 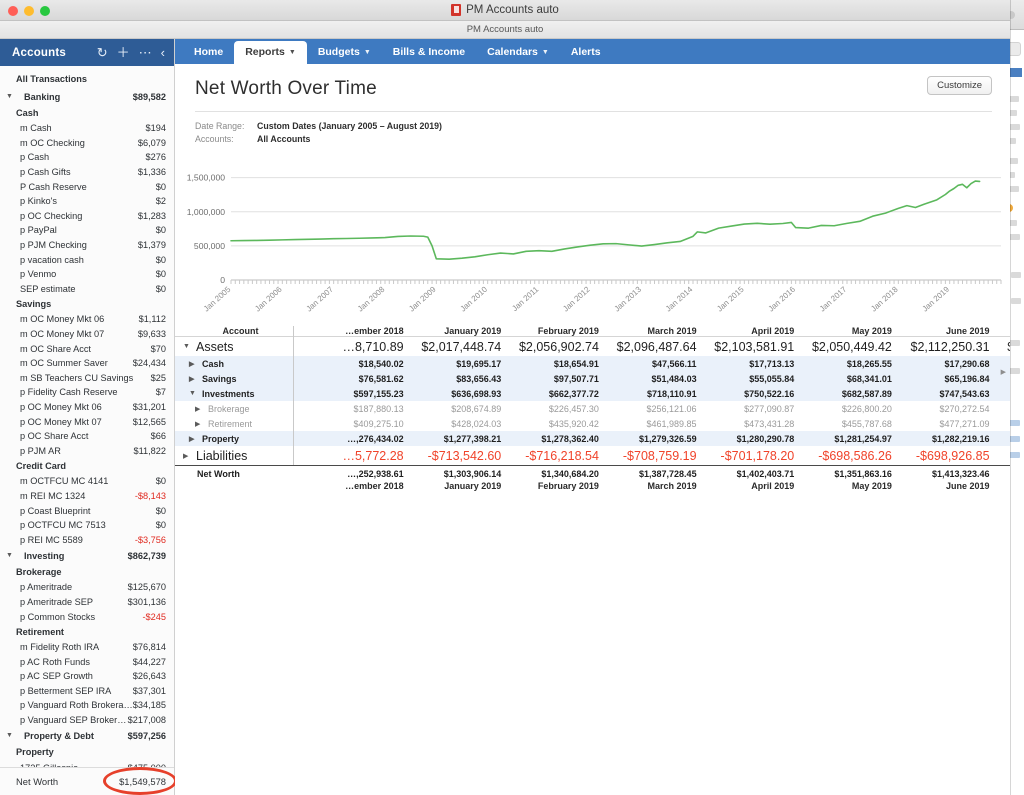 What do you see at coordinates (472, 438) in the screenshot?
I see `table-cell: $1,277,398.21` at bounding box center [472, 438].